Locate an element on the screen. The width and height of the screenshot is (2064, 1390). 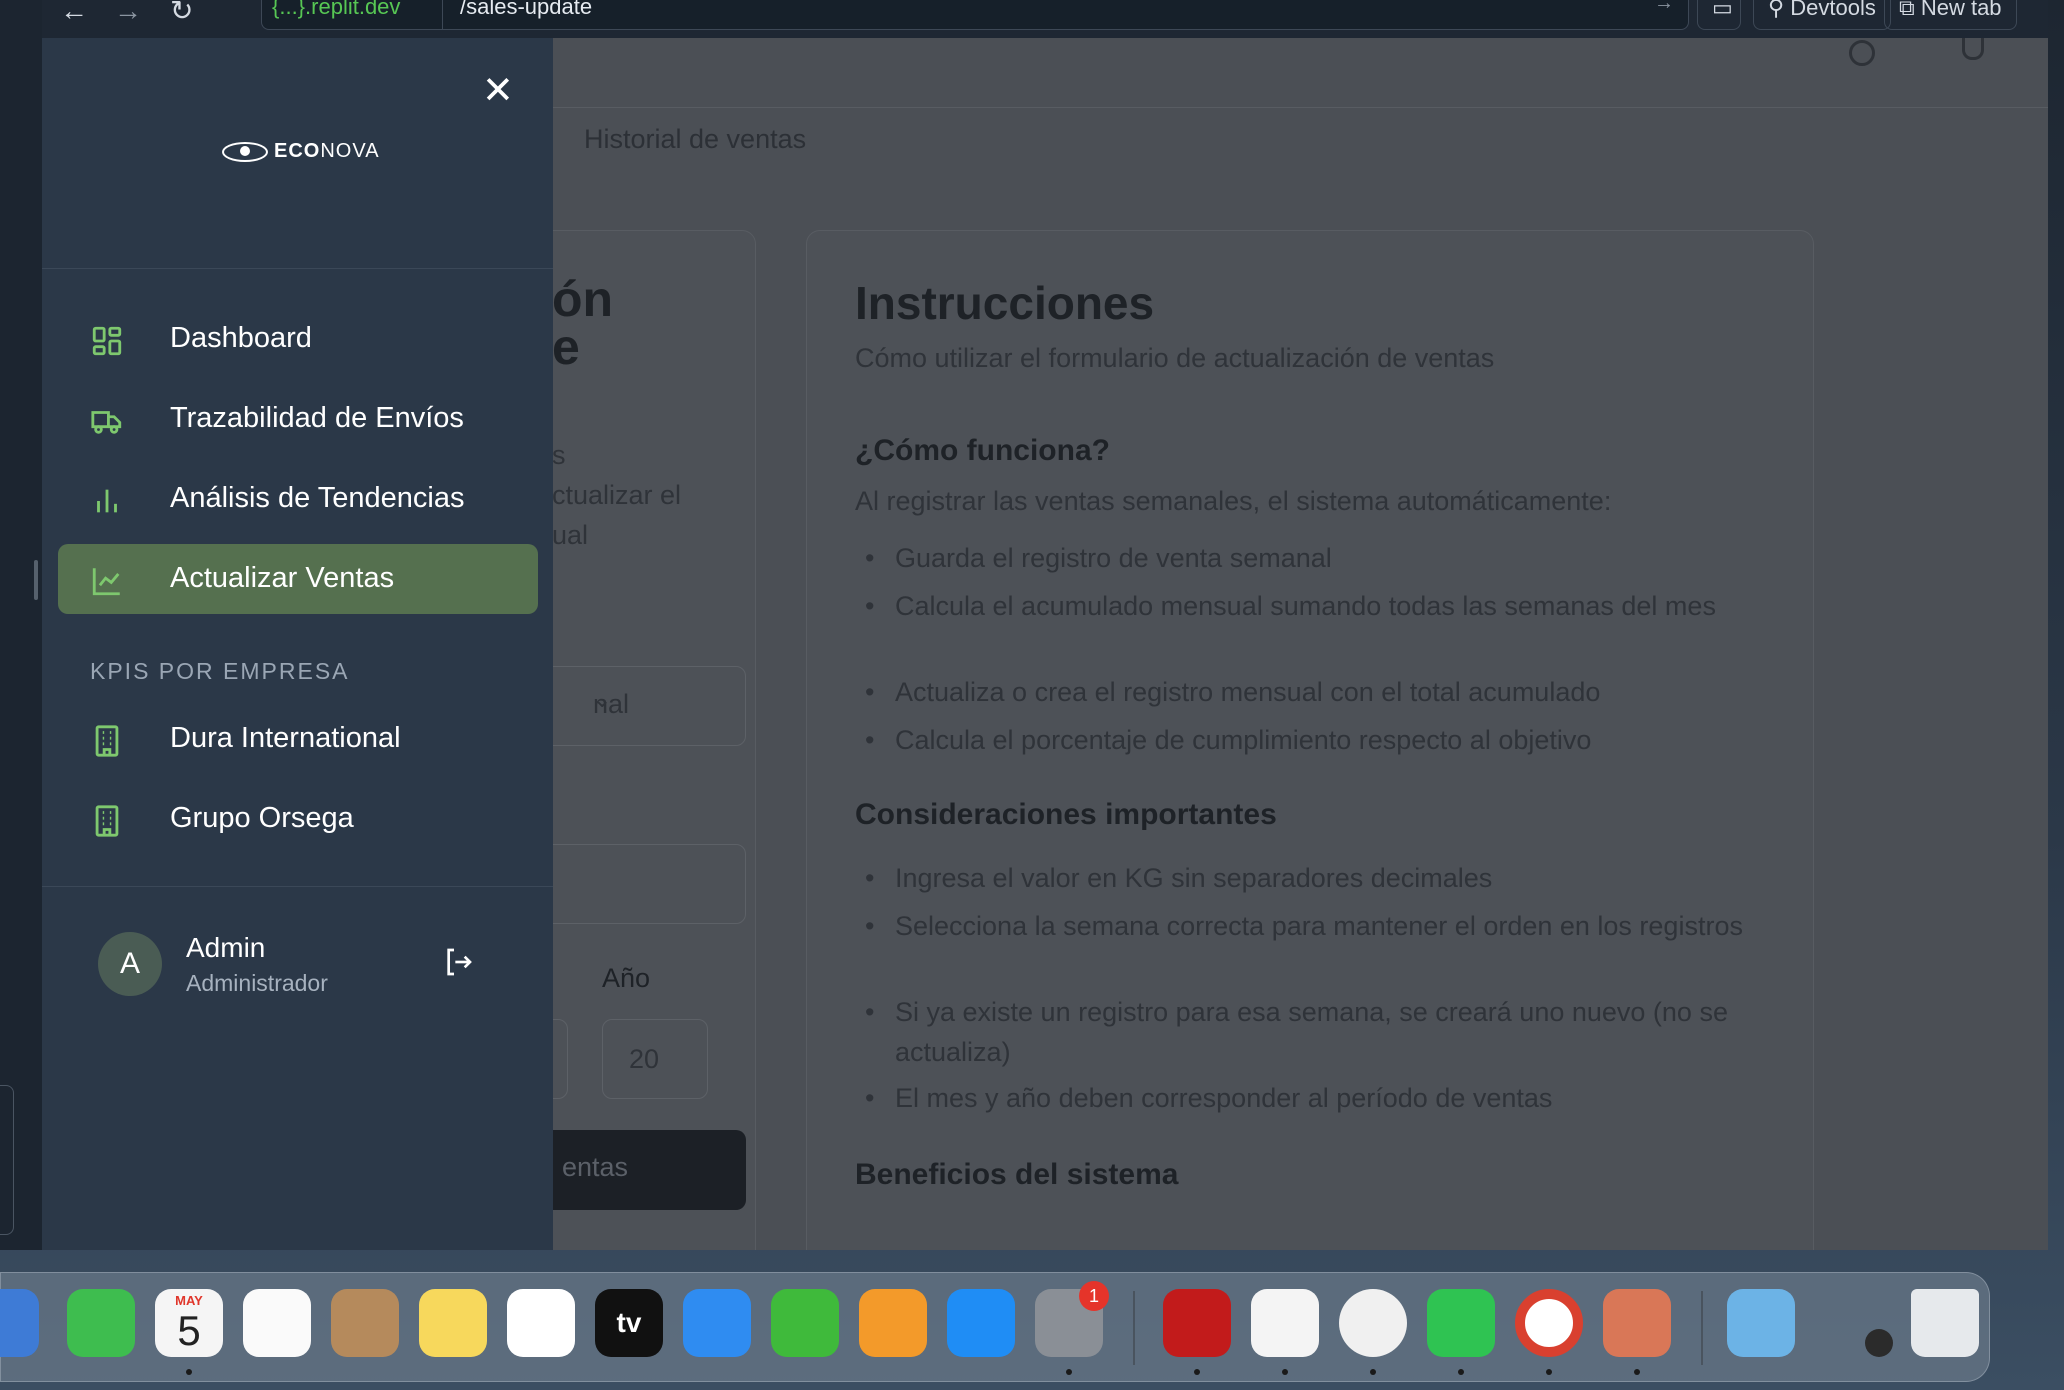
sidebar-item-update-sales: Actualizar Ventas is located at coordinates (298, 579).